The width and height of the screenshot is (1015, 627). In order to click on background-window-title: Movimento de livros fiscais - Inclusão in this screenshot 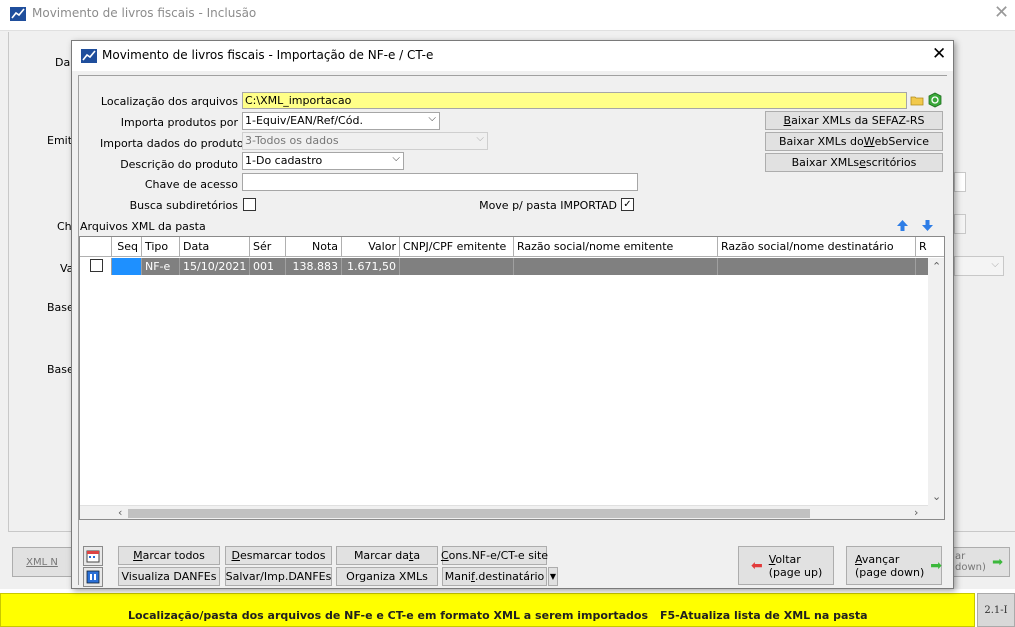, I will do `click(144, 13)`.